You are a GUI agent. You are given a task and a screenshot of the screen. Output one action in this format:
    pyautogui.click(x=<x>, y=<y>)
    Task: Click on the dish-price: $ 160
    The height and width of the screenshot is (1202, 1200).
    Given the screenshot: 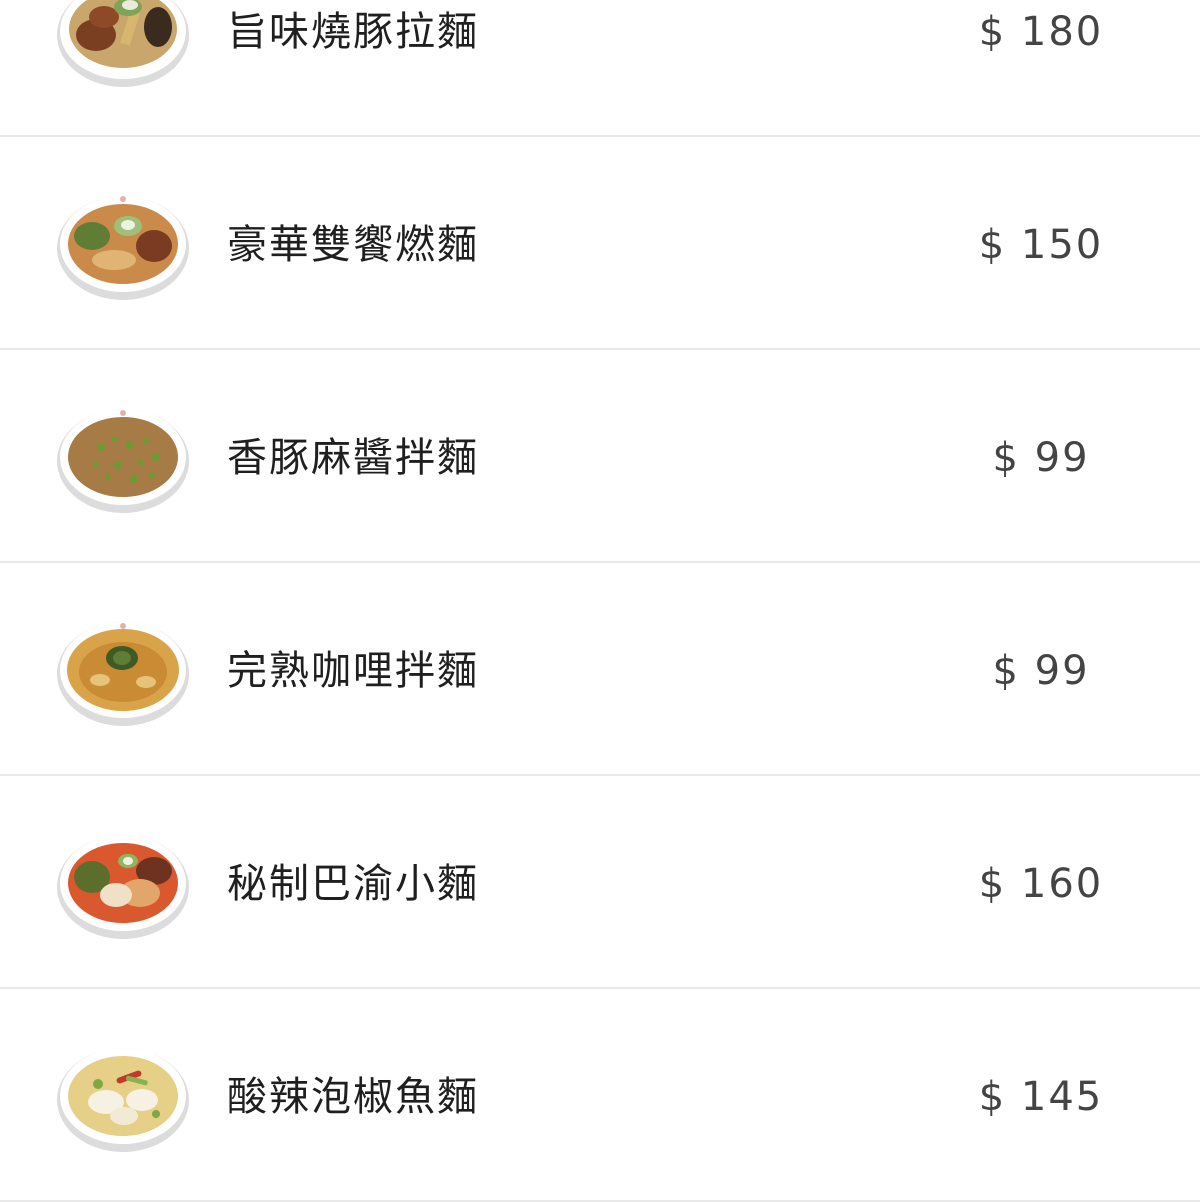 What is the action you would take?
    pyautogui.click(x=1041, y=884)
    